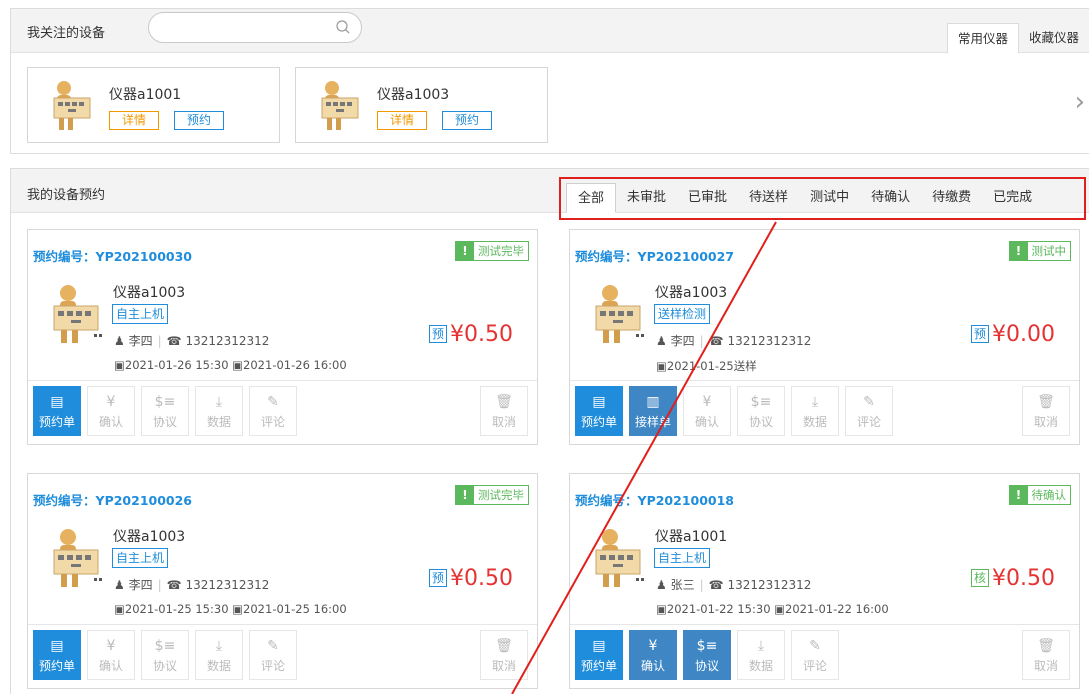 This screenshot has width=1089, height=694. What do you see at coordinates (550, 31) in the screenshot?
I see `favorite-devices-header: 我关注的设备 常用仪器 收藏仪器` at bounding box center [550, 31].